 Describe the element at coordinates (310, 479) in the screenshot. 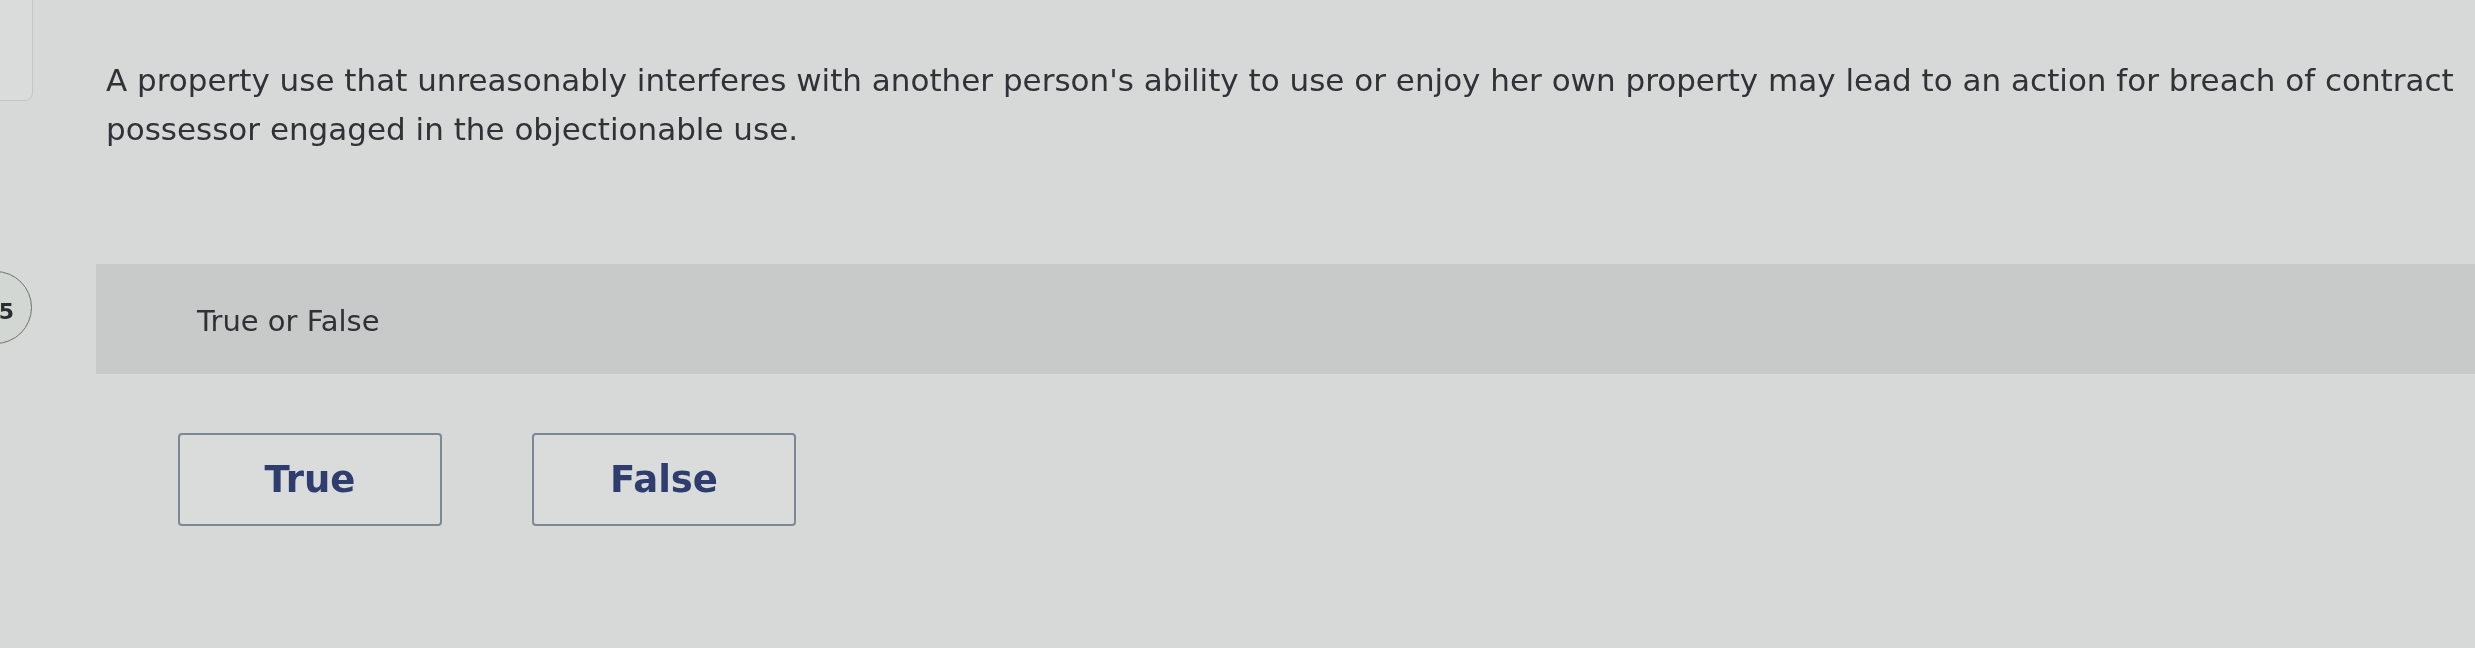

I see `answer-option: True` at that location.